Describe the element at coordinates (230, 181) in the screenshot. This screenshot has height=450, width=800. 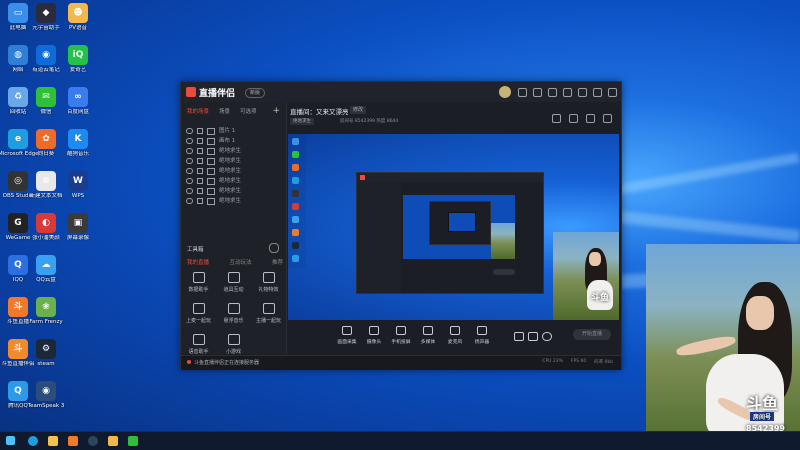
I see `source-label: 绝地求生` at that location.